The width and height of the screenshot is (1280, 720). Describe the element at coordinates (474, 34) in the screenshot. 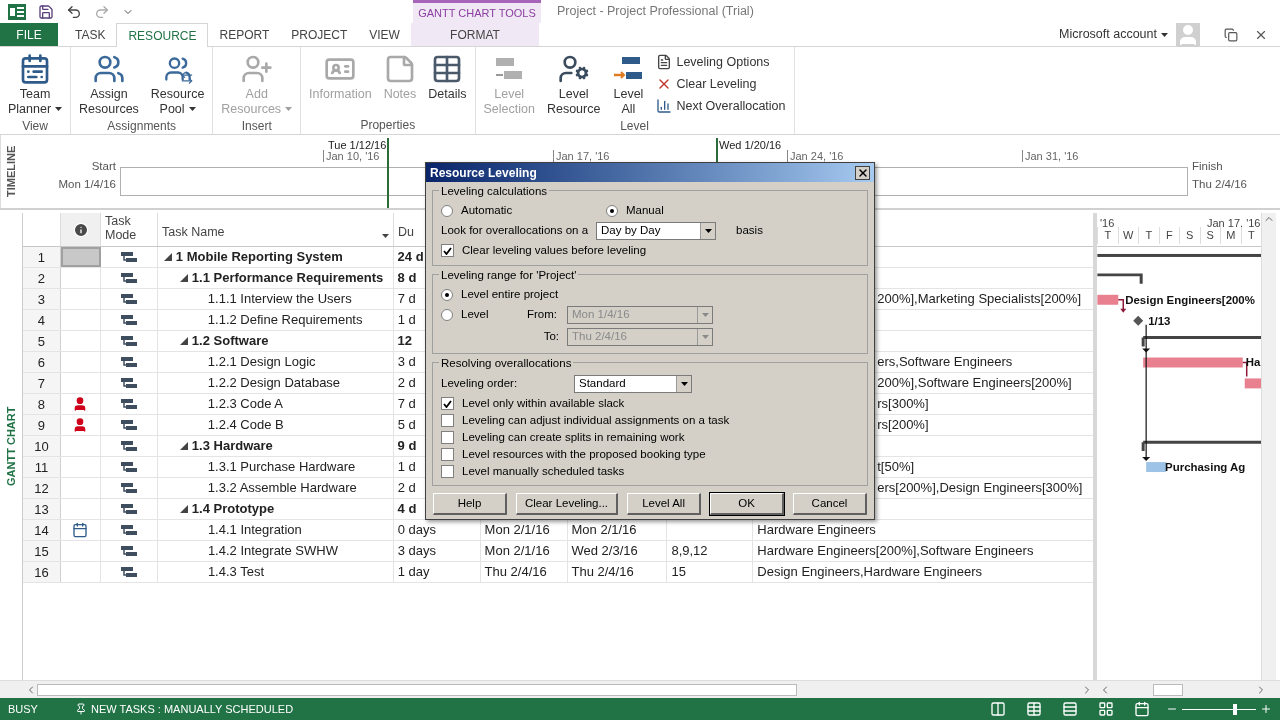

I see `ribbon-tab: FORMAT` at that location.